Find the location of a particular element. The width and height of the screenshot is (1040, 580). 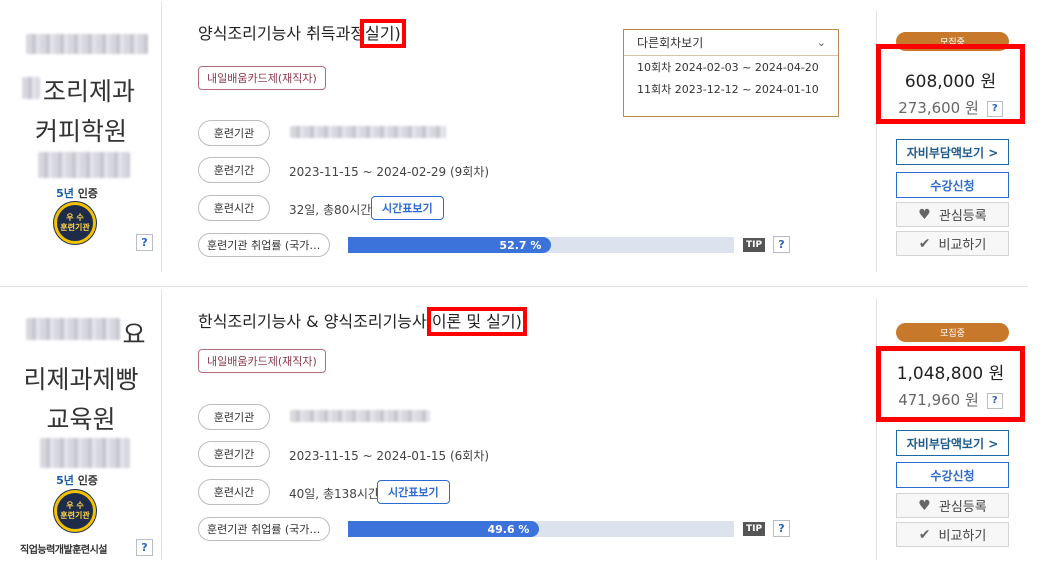

price-highlight-box: 1,048,800 원 471,960 원? is located at coordinates (950, 384).